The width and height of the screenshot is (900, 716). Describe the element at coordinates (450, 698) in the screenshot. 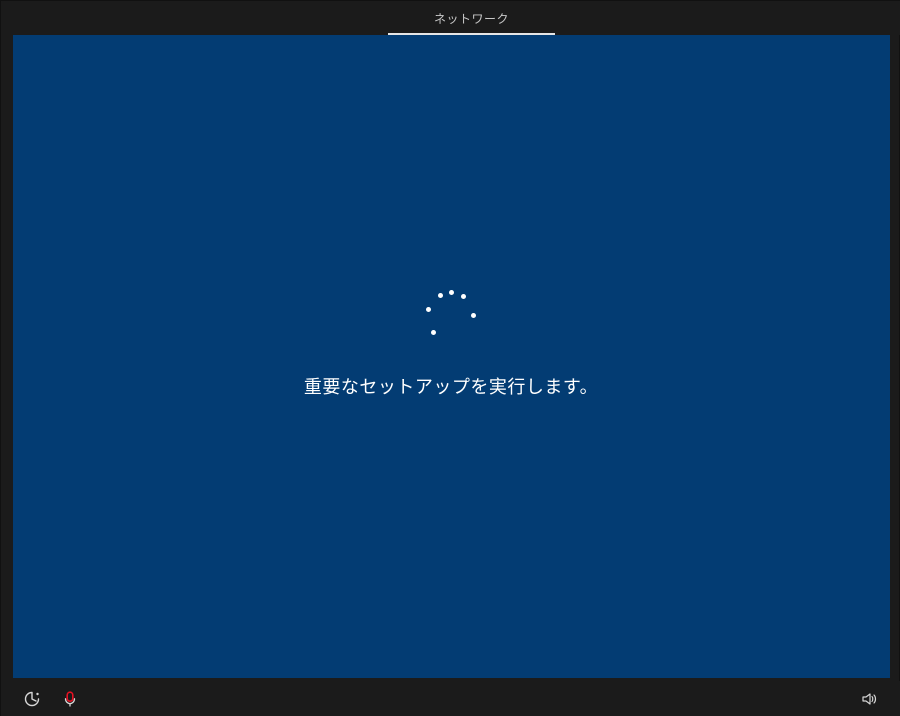

I see `bottom-bar` at that location.